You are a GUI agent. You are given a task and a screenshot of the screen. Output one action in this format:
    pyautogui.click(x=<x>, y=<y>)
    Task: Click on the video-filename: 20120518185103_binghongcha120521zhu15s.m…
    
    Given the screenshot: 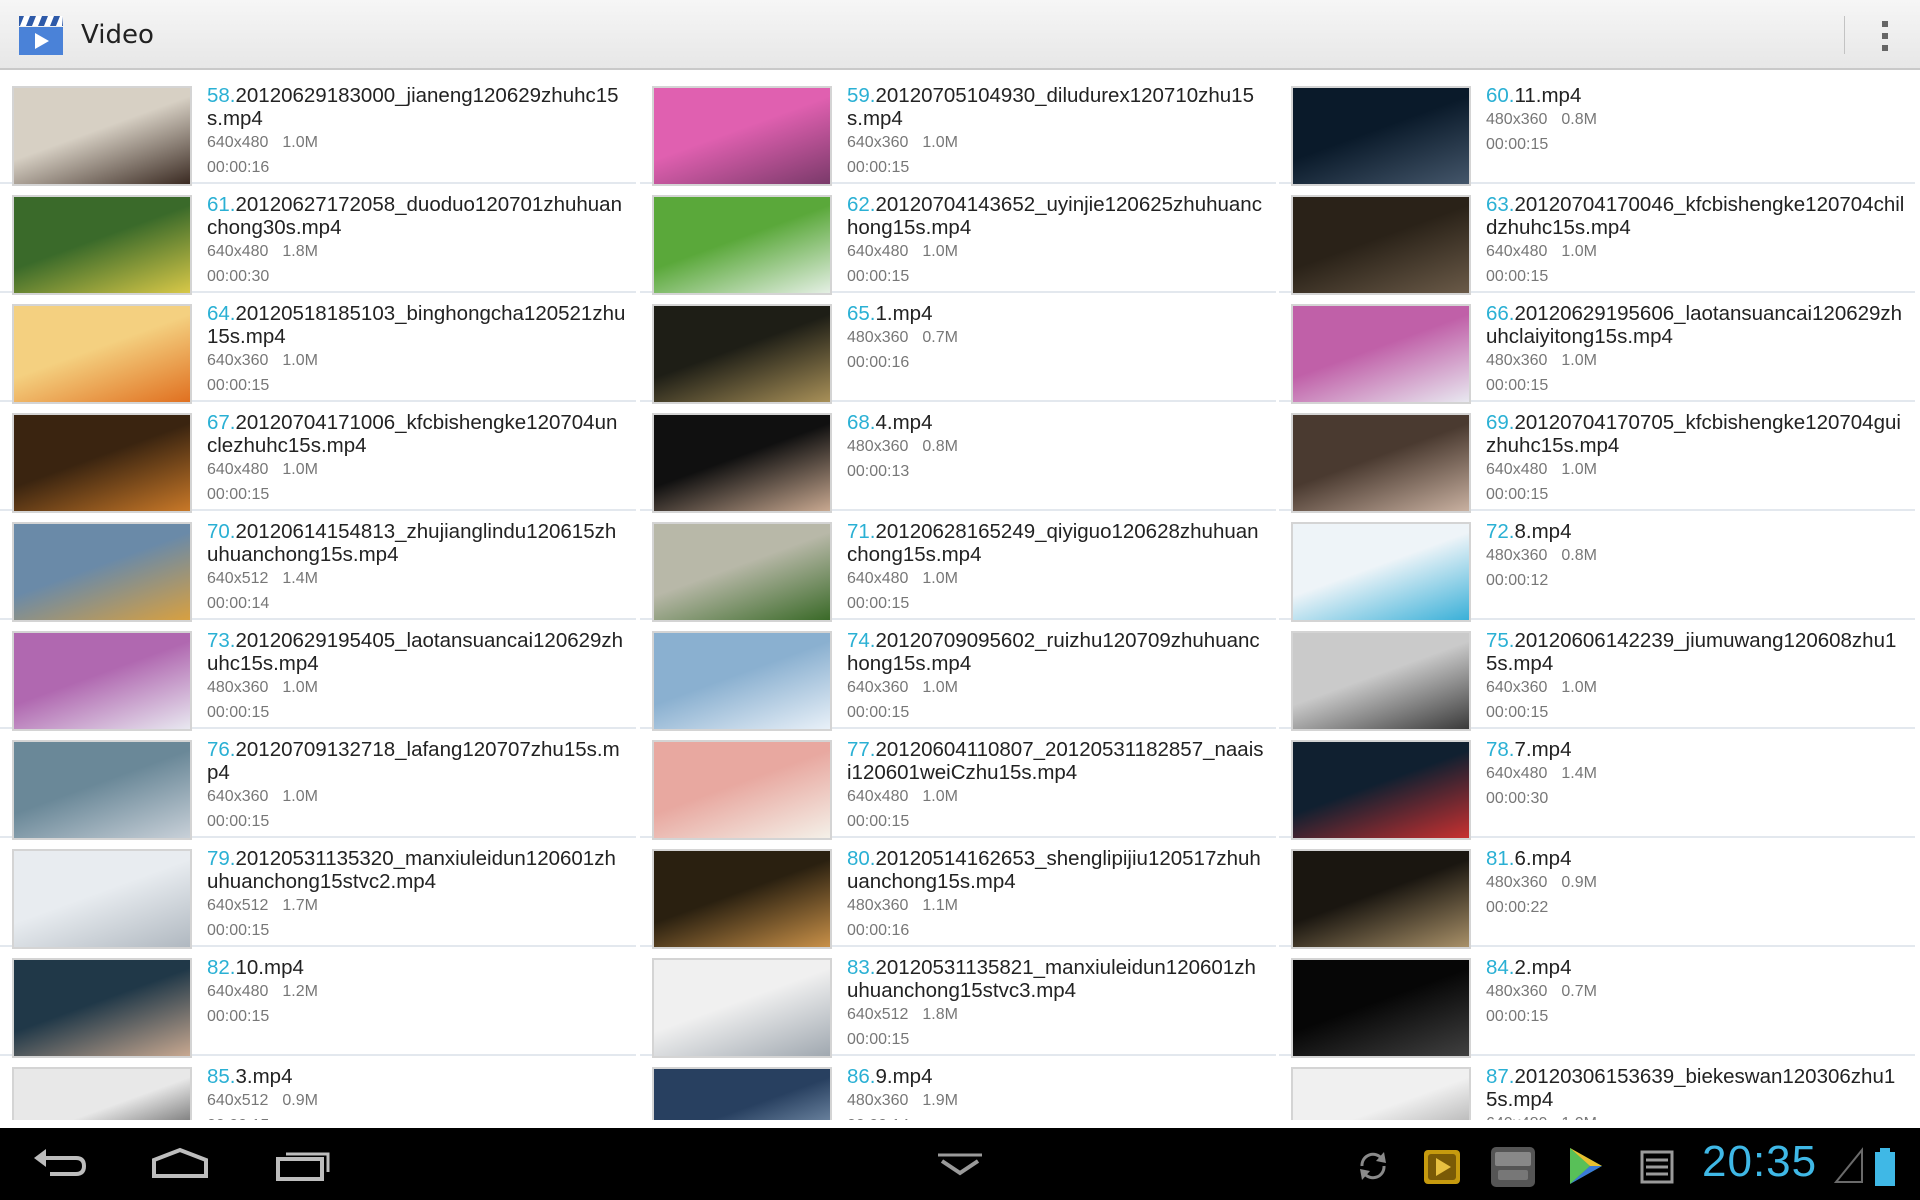 What is the action you would take?
    pyautogui.click(x=416, y=325)
    